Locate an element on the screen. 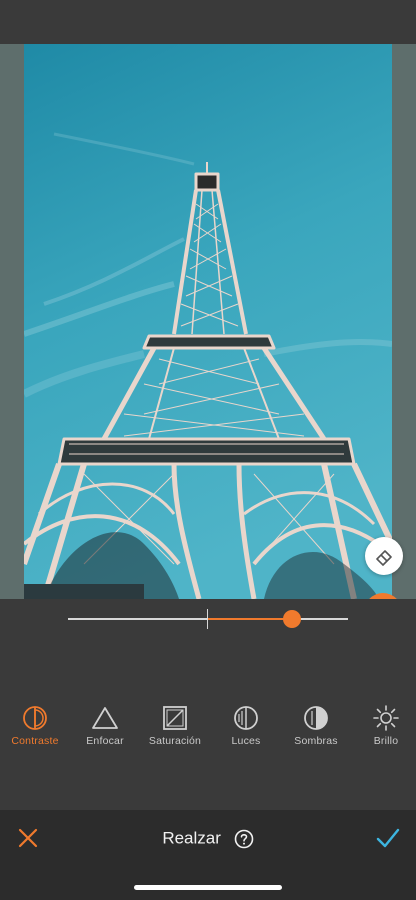 Image resolution: width=416 pixels, height=900 pixels. editor-title: Realzar is located at coordinates (208, 838).